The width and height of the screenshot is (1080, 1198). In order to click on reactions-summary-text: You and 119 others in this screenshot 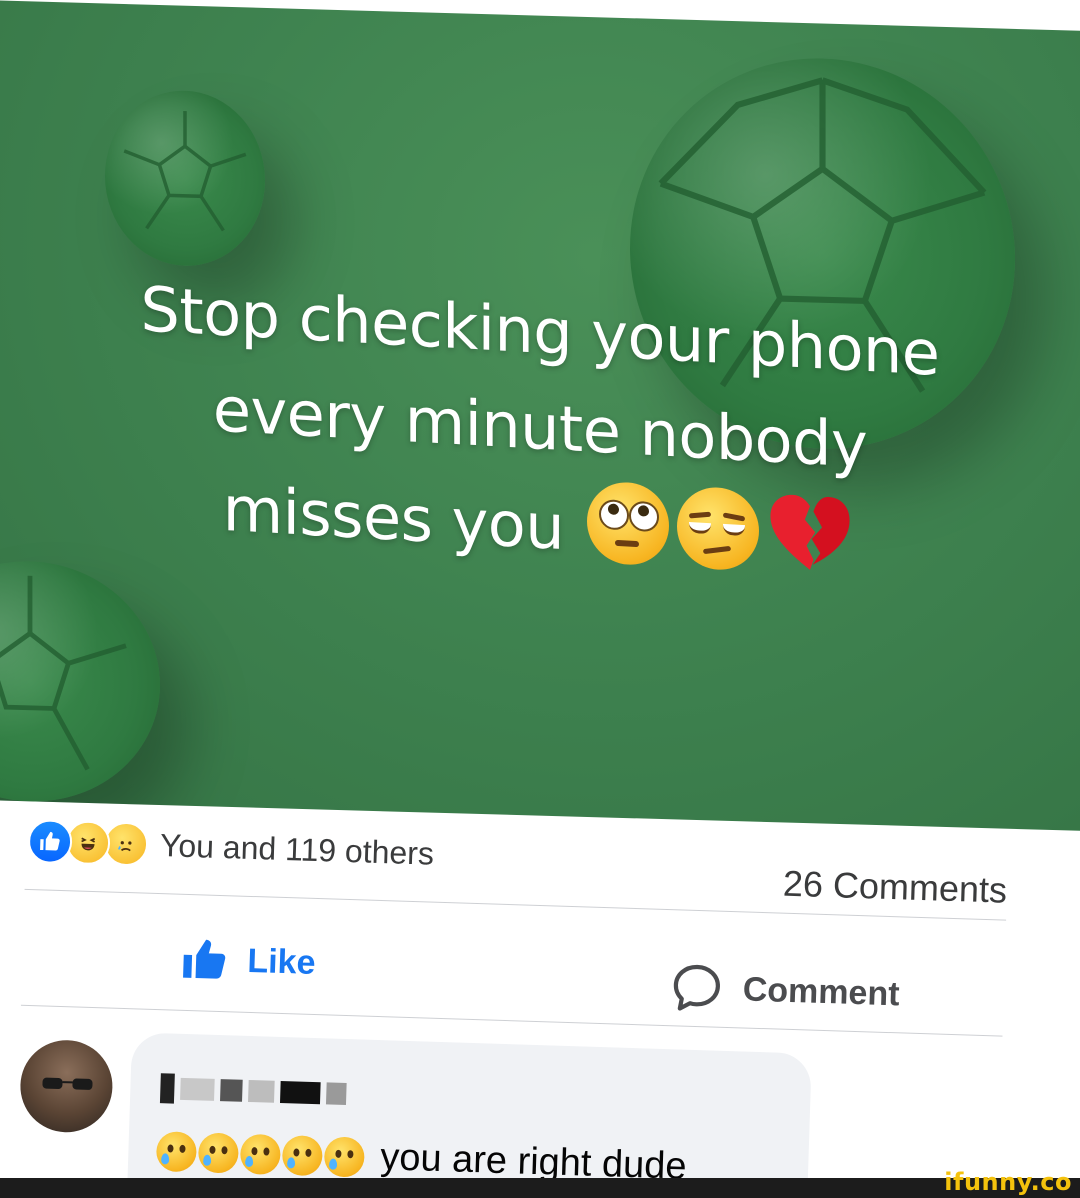, I will do `click(297, 849)`.